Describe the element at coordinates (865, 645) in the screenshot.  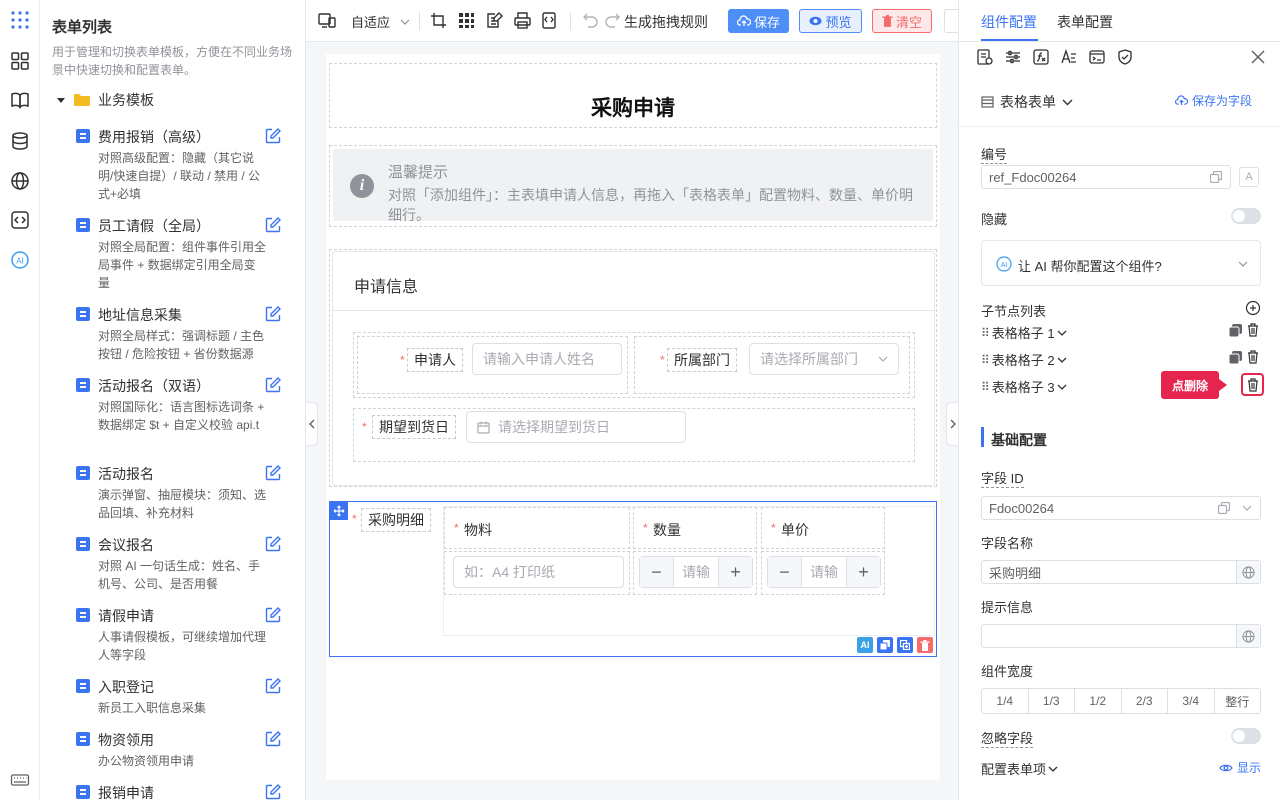
I see `ai-tool-icon: AI` at that location.